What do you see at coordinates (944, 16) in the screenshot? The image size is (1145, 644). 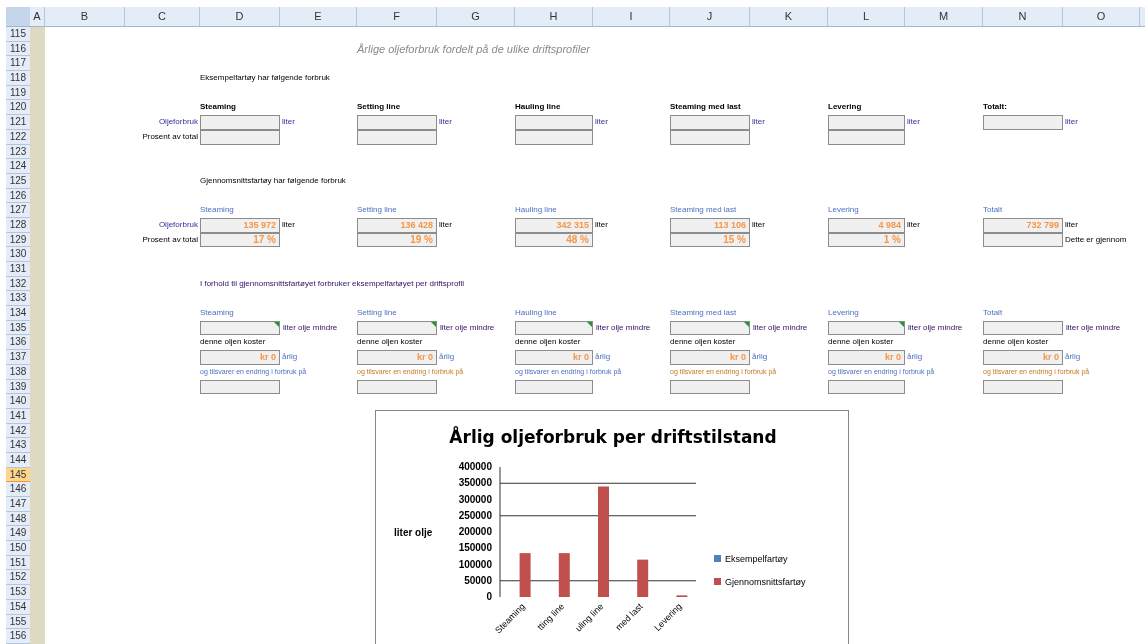 I see `column-header: M` at bounding box center [944, 16].